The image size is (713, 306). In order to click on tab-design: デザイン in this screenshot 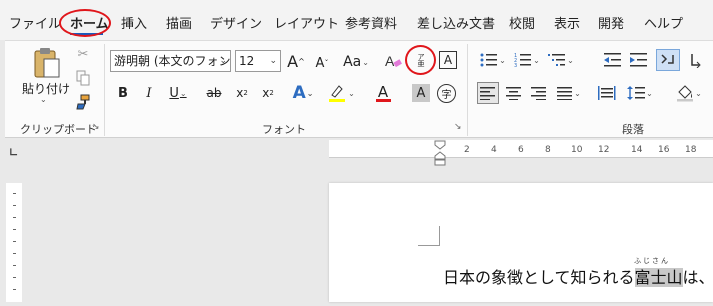, I will do `click(236, 22)`.